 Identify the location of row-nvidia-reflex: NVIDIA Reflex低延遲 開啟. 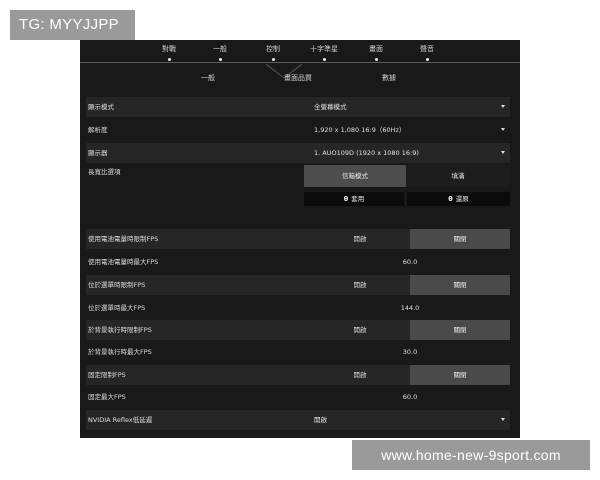
(298, 420).